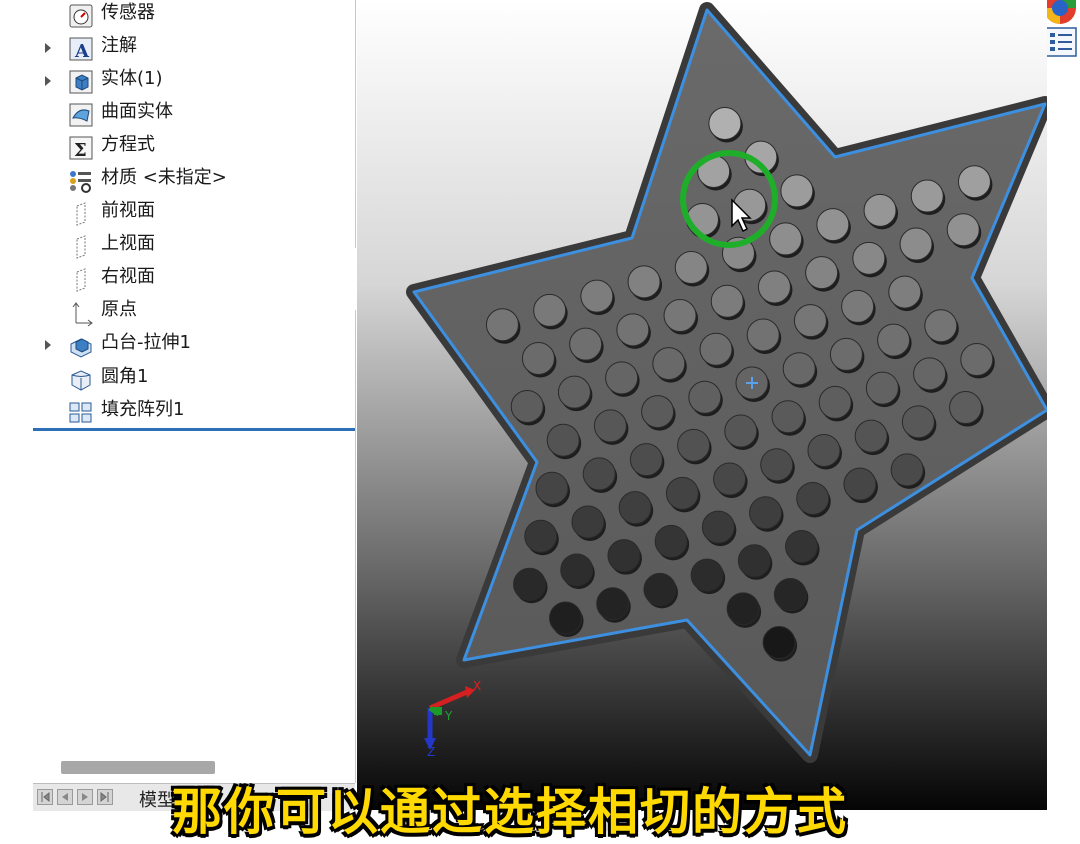 The image size is (1080, 844). What do you see at coordinates (194, 313) in the screenshot?
I see `tree-item-origin: 原点` at bounding box center [194, 313].